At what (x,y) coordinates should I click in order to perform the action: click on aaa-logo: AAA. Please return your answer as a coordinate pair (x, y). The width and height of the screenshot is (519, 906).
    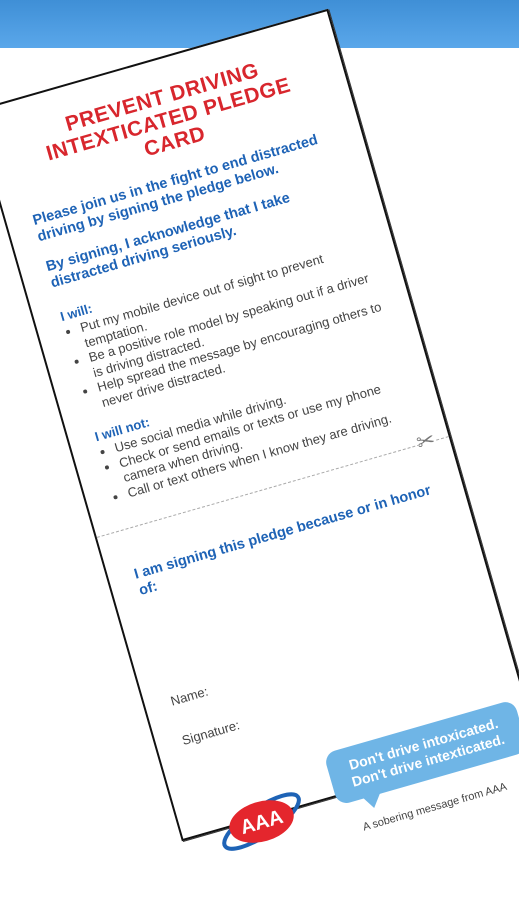
    Looking at the image, I should click on (261, 821).